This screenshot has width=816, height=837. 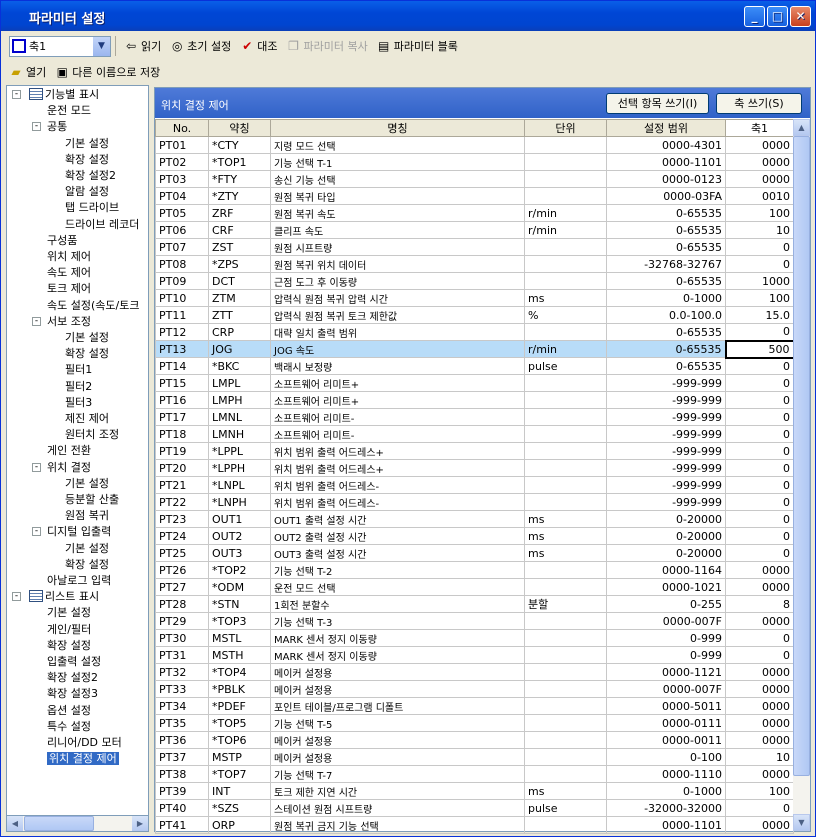 I want to click on tree-item: 게인 전환, so click(x=69, y=451).